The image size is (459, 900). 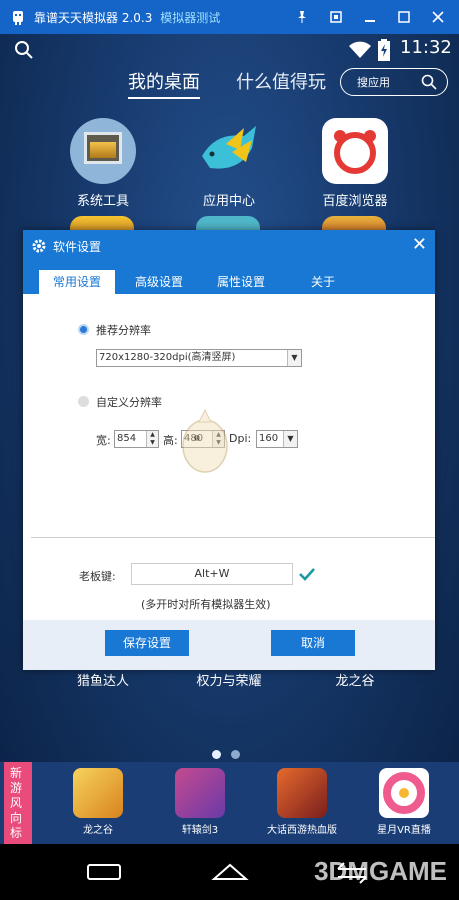 I want to click on star-vr-live-icon, so click(x=404, y=793).